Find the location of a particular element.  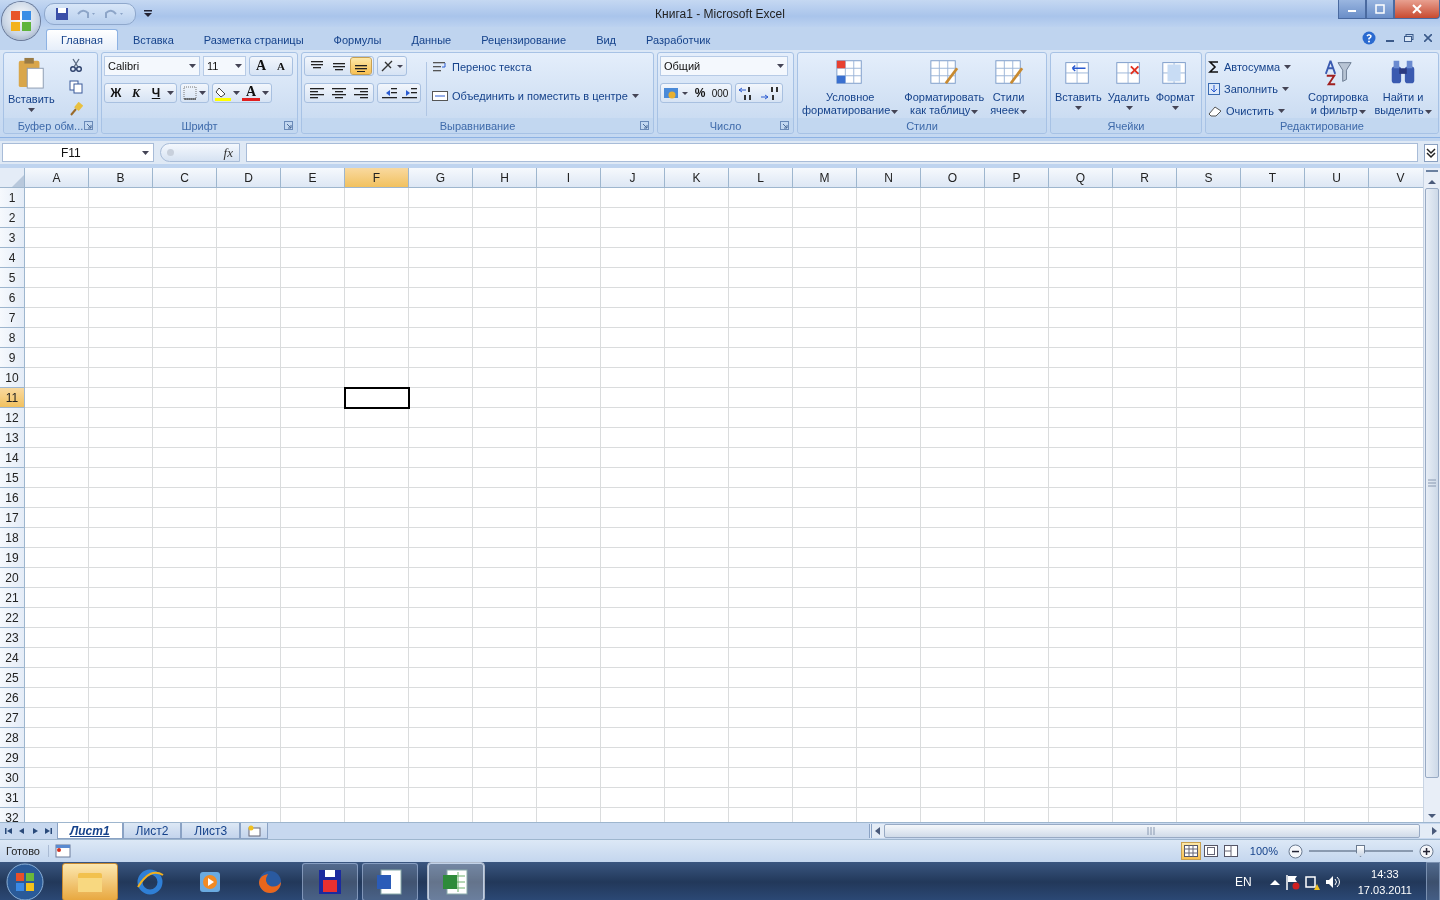

vertical-scrollbar is located at coordinates (1431, 495).